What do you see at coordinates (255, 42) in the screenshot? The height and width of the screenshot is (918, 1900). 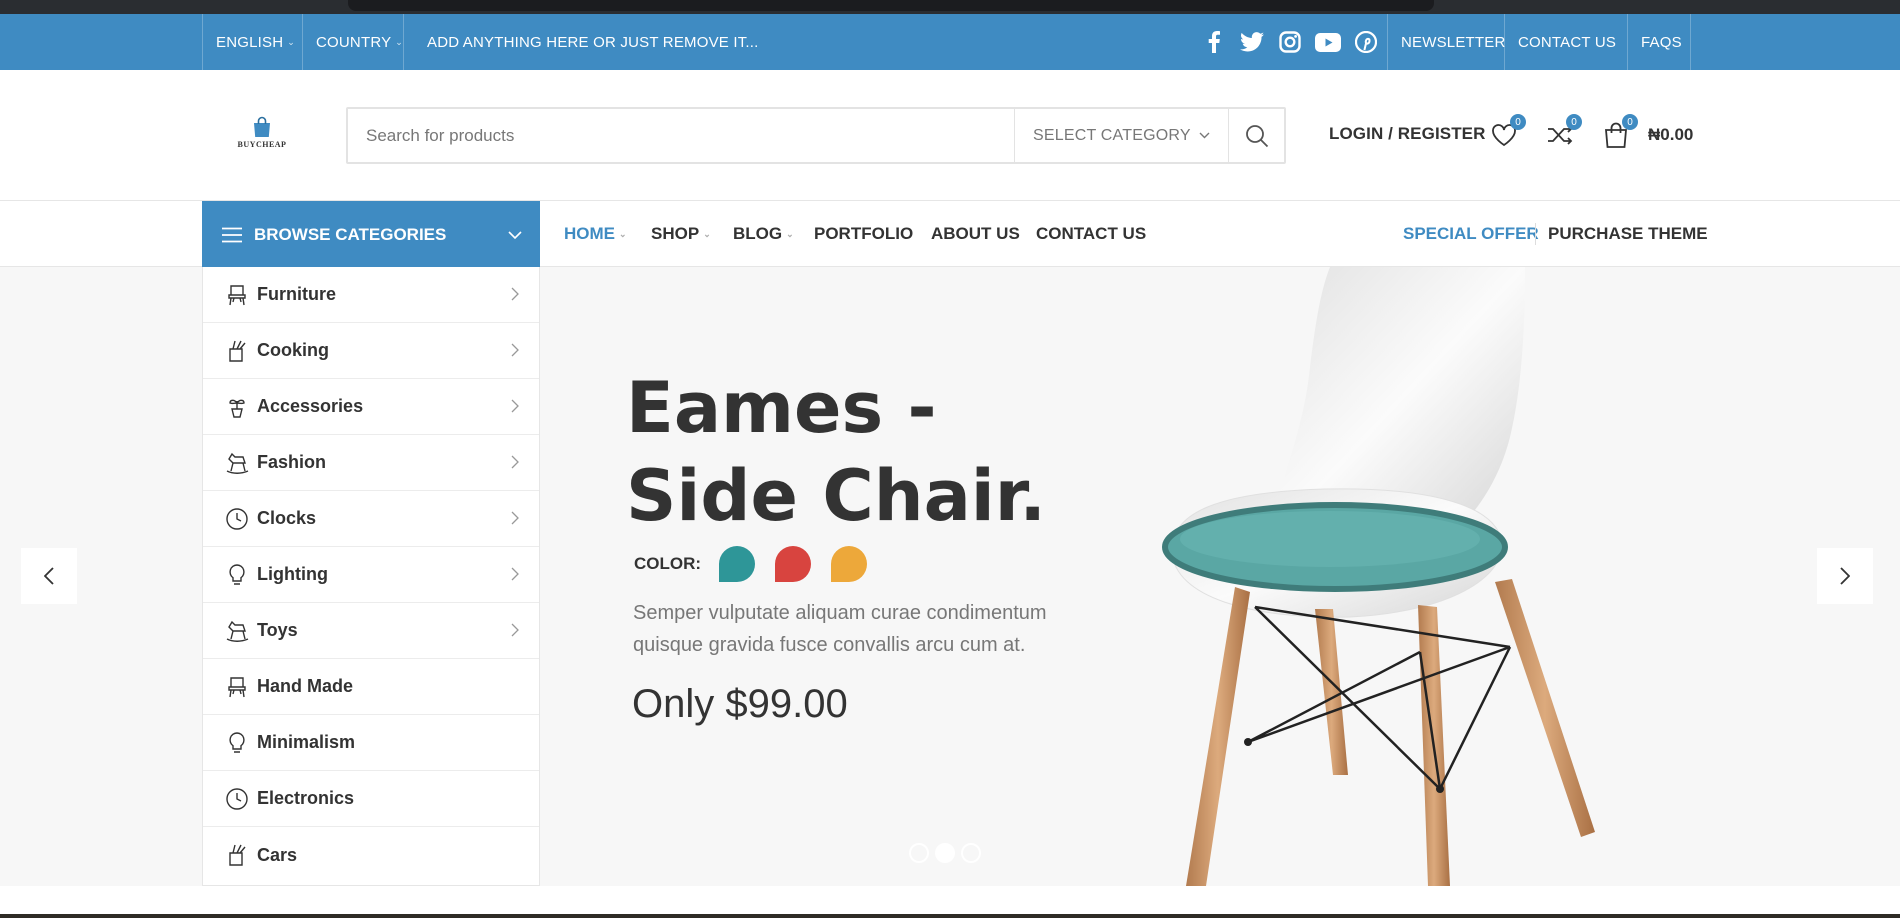 I see `language-selector: ENGLISH ⌄` at bounding box center [255, 42].